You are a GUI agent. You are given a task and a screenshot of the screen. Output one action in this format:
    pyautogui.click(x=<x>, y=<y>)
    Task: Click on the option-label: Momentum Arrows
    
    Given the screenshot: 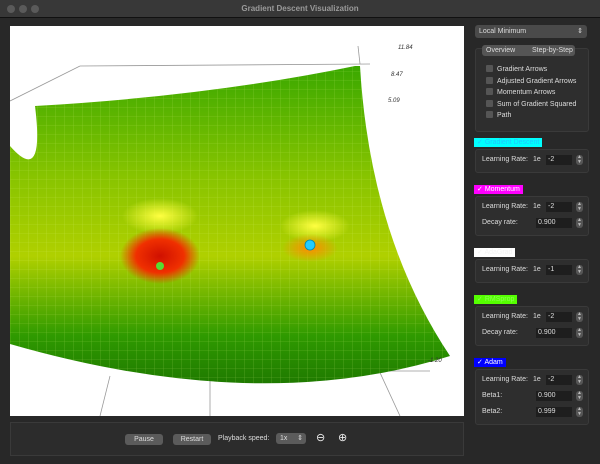 What is the action you would take?
    pyautogui.click(x=526, y=92)
    